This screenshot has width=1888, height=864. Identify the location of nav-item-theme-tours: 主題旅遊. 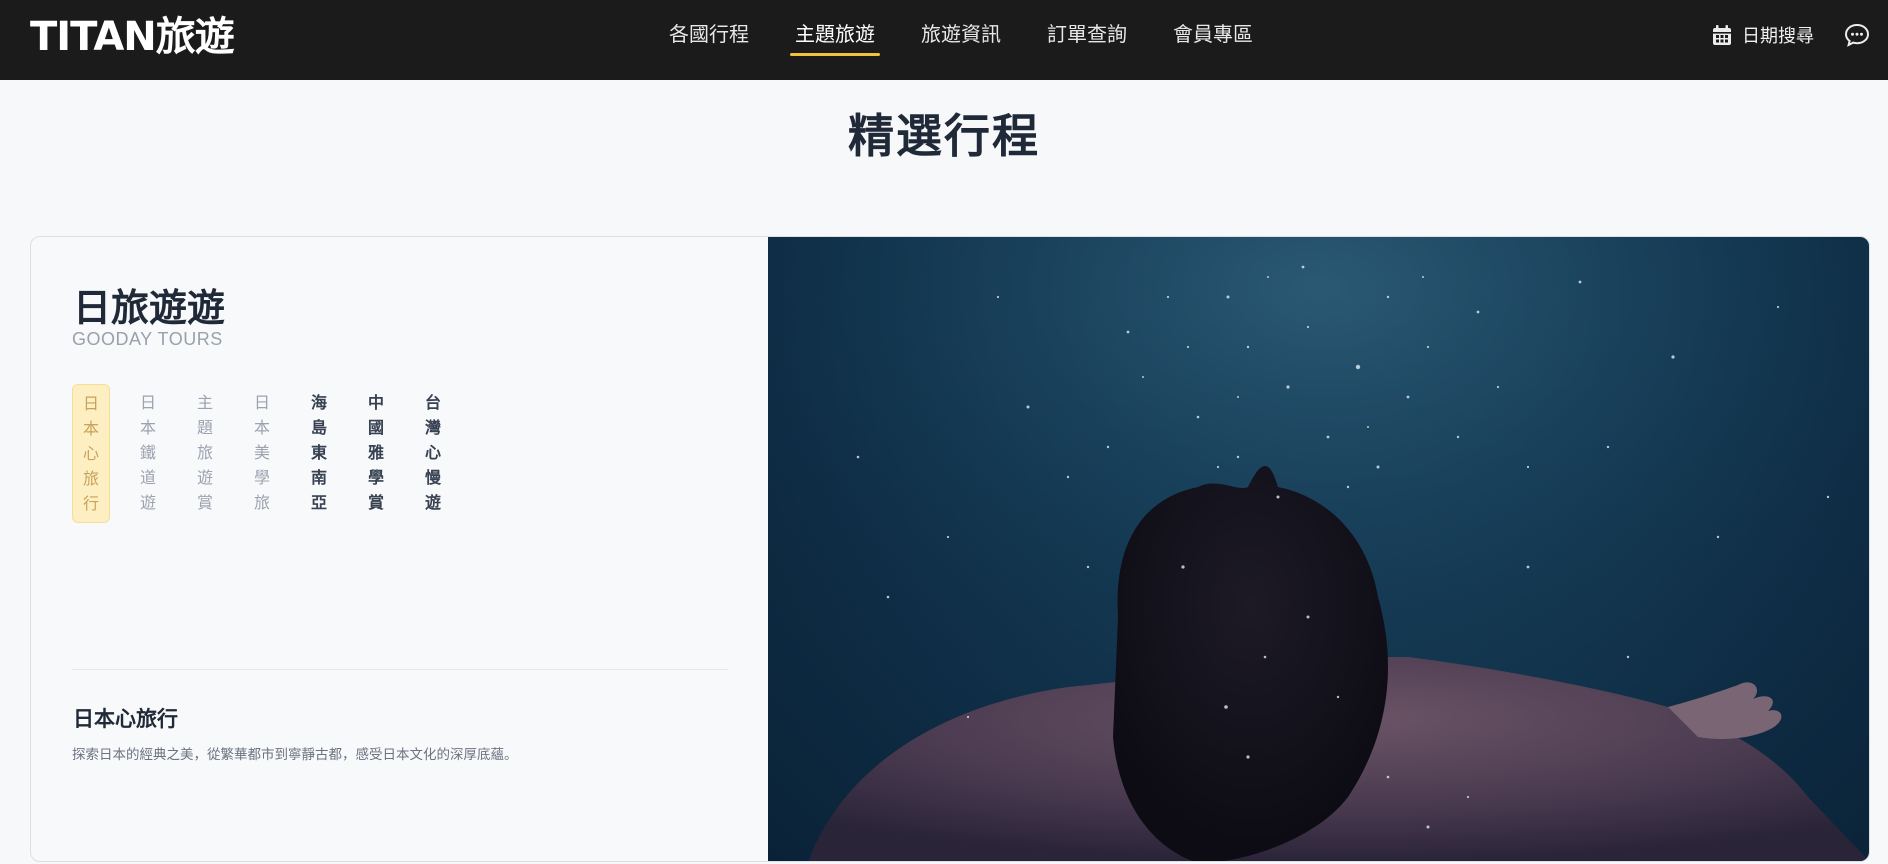
(835, 40).